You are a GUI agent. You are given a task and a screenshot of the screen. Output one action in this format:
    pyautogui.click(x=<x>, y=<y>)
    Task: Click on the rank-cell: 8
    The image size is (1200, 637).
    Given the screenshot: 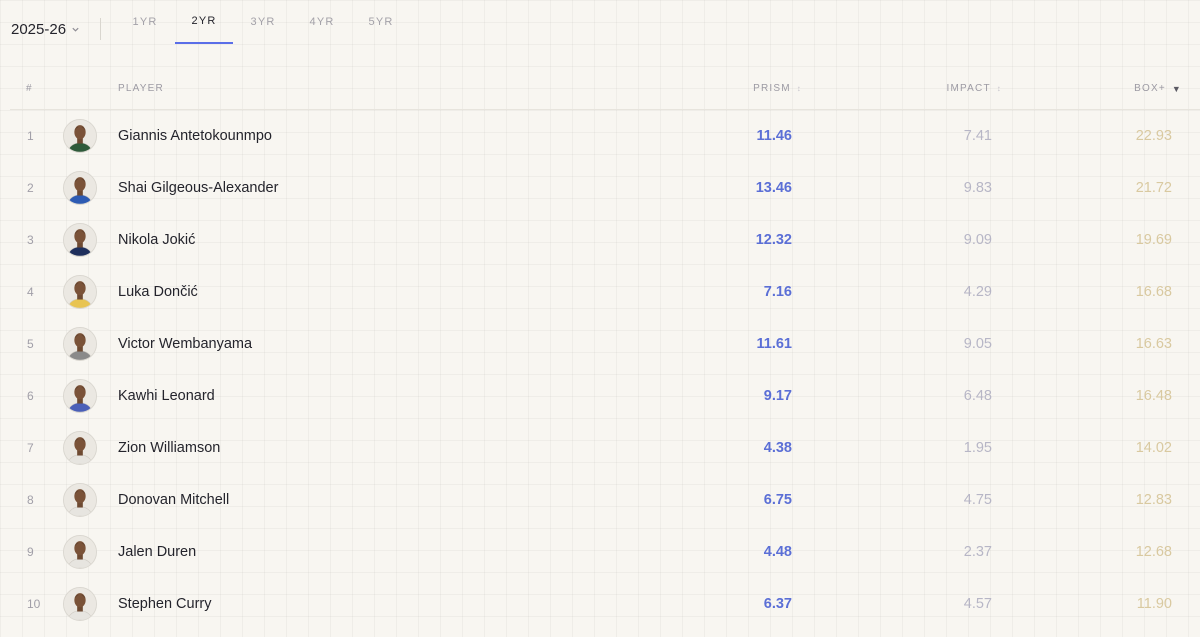 What is the action you would take?
    pyautogui.click(x=30, y=500)
    